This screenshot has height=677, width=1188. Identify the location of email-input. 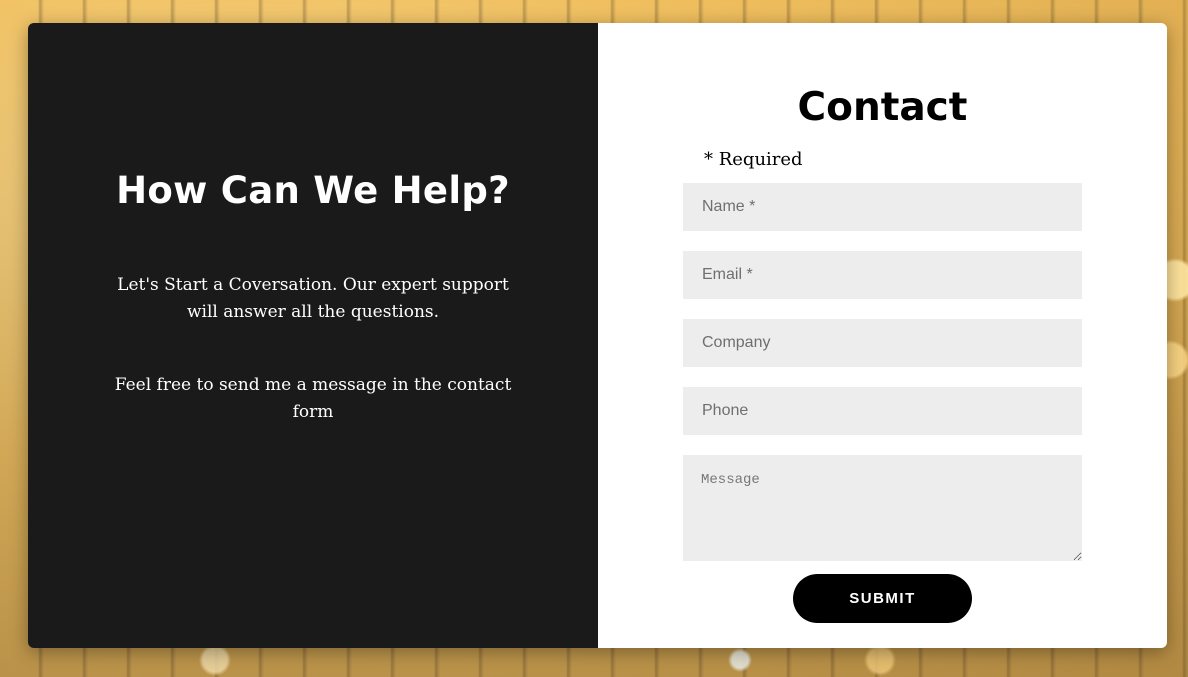
(882, 275).